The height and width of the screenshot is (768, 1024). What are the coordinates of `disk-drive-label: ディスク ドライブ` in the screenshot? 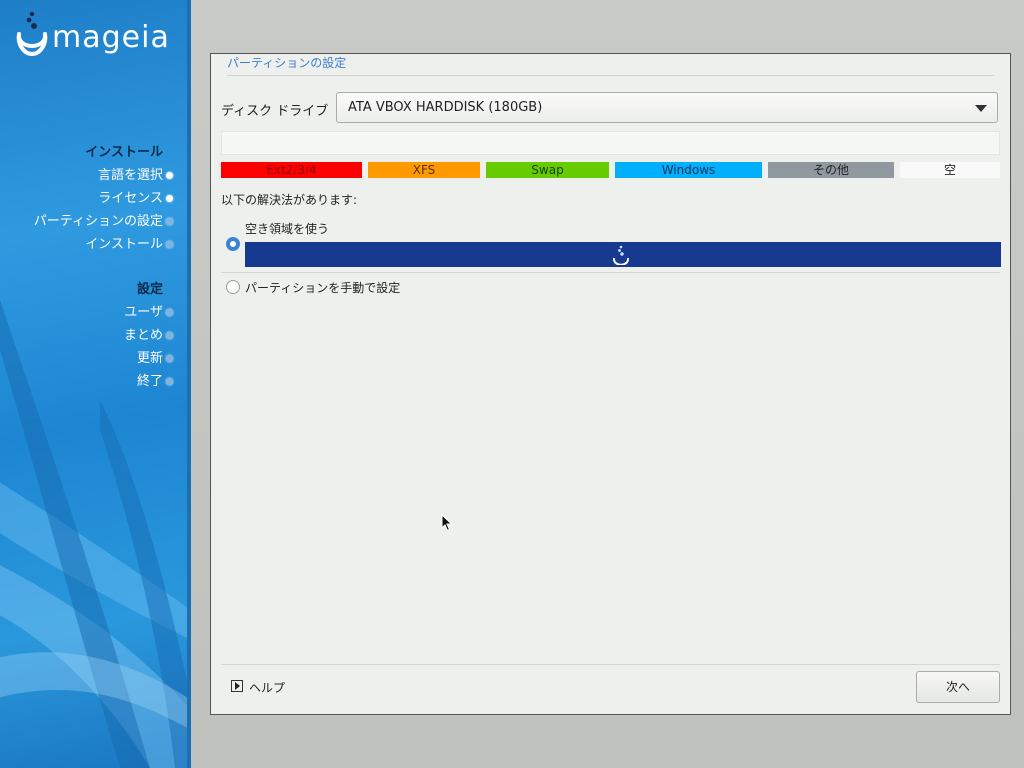 It's located at (275, 111).